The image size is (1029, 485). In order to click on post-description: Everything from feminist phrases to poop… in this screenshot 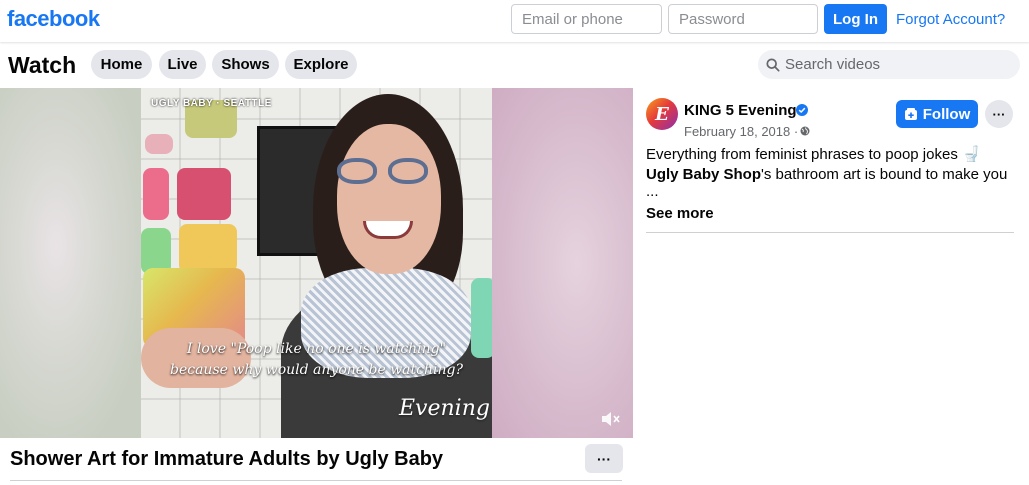, I will do `click(831, 172)`.